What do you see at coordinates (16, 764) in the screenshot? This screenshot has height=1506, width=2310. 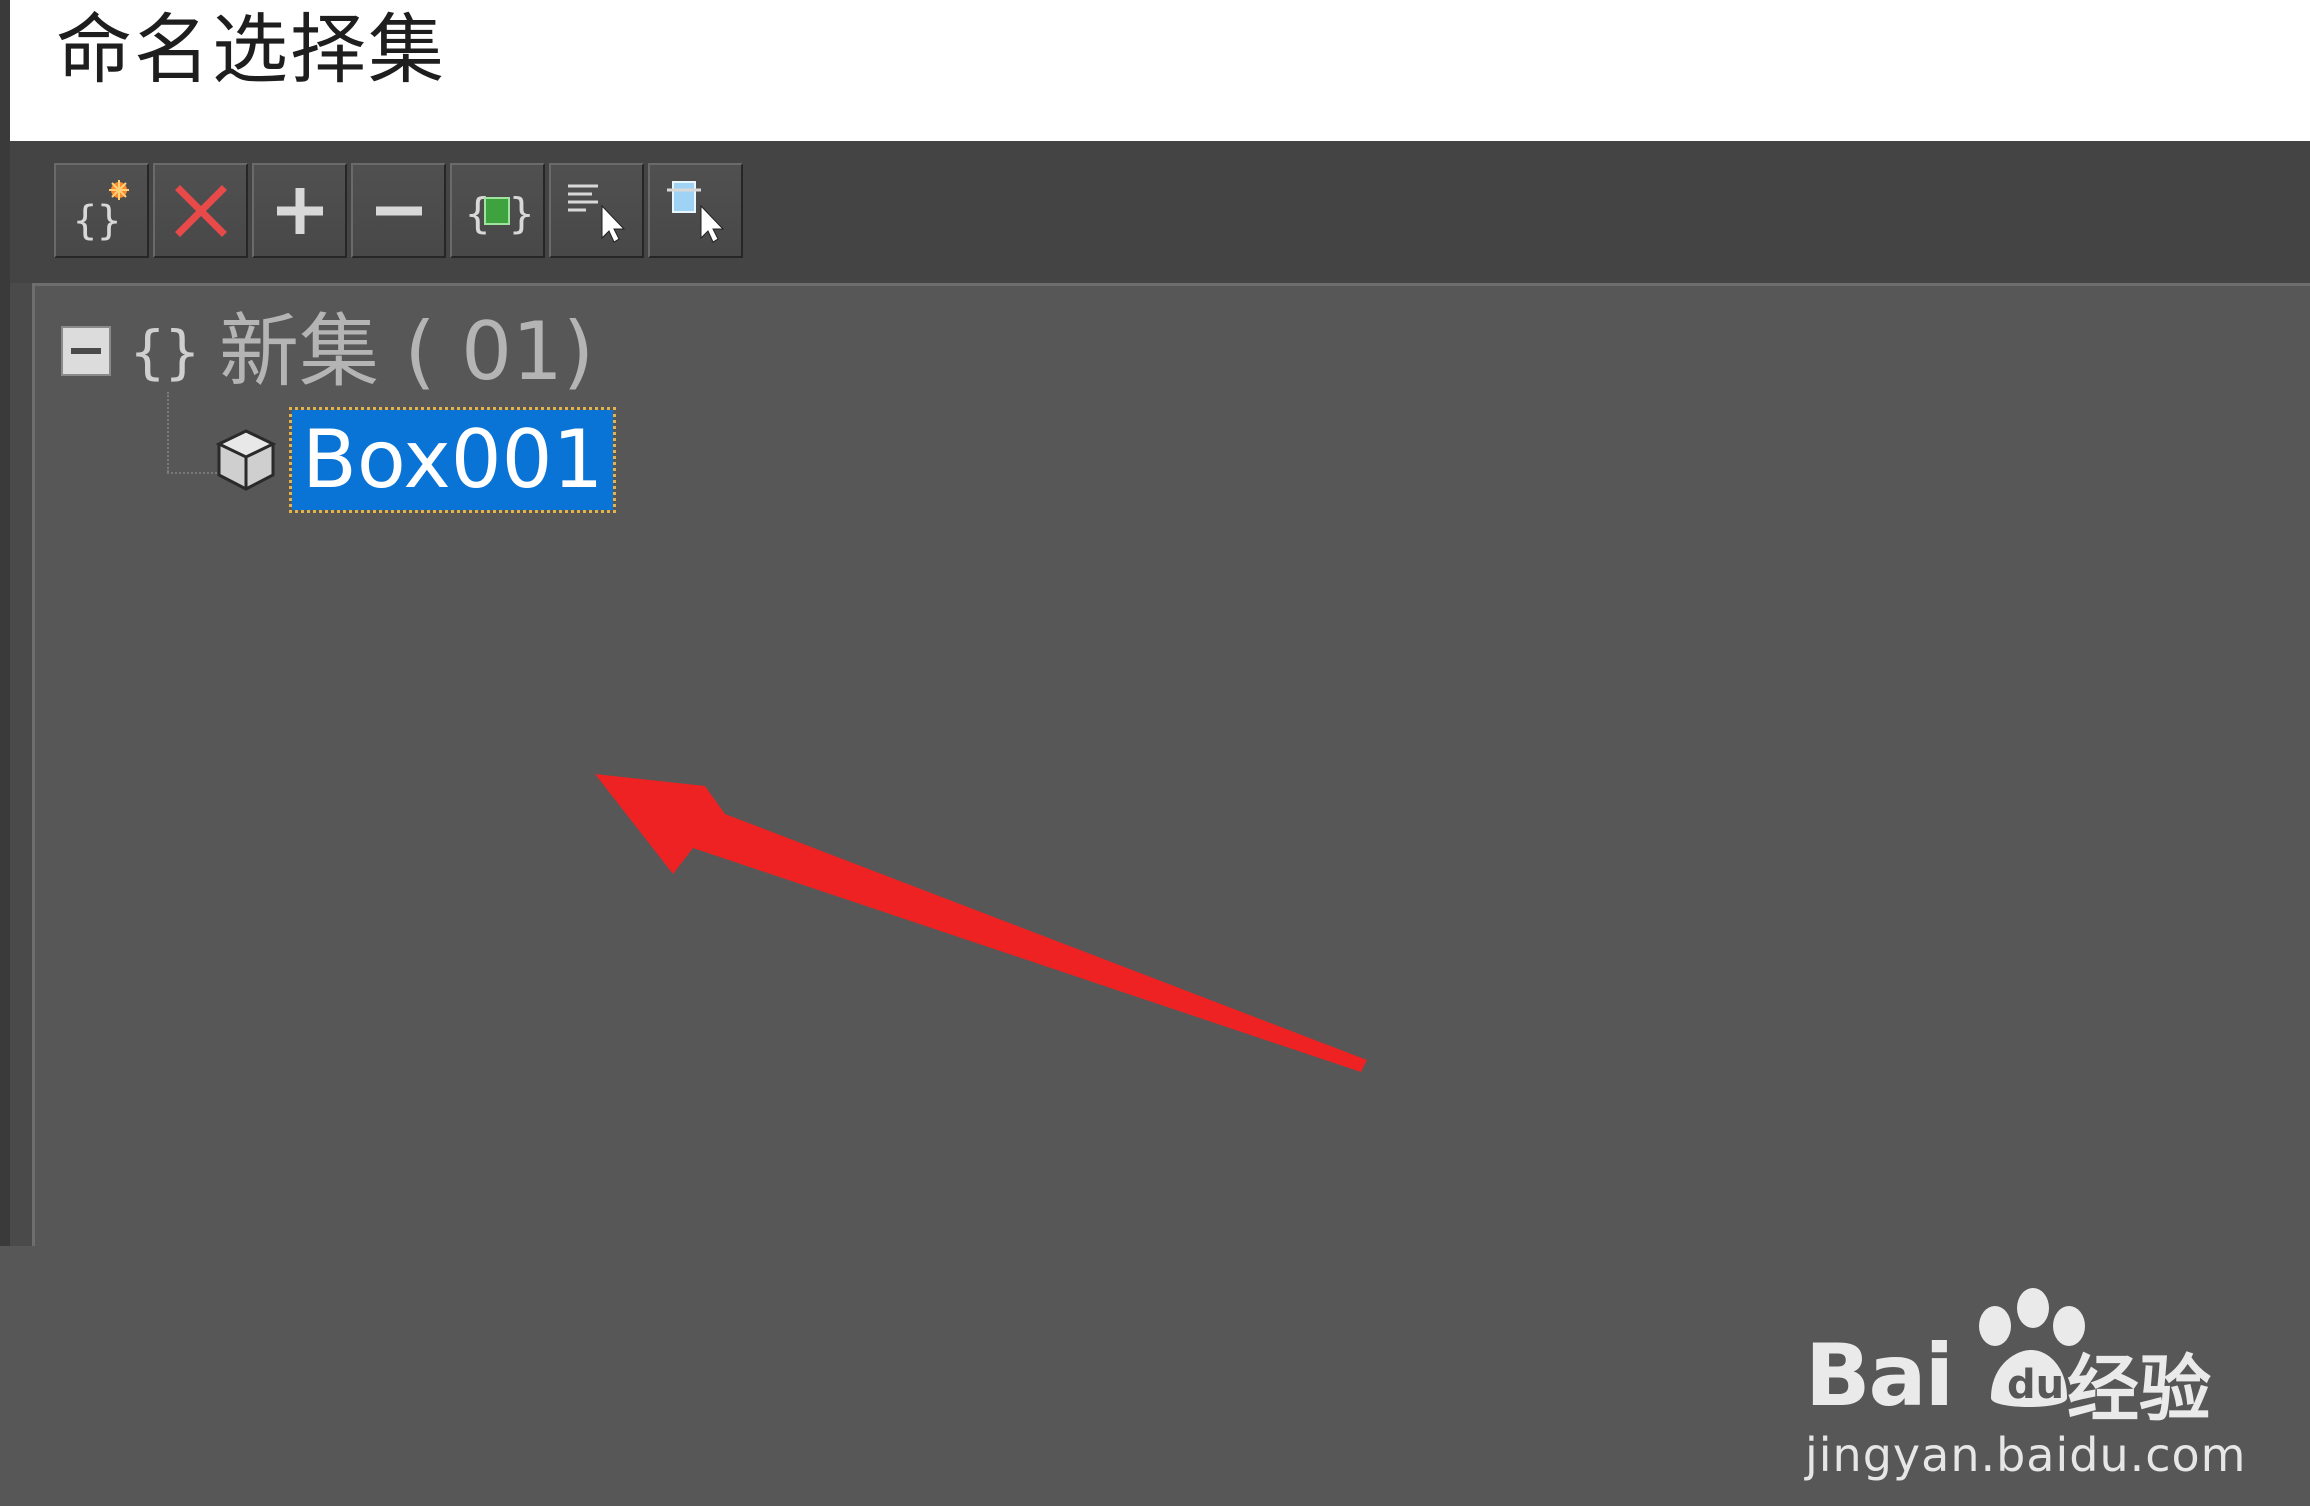 I see `left-edge-strip` at bounding box center [16, 764].